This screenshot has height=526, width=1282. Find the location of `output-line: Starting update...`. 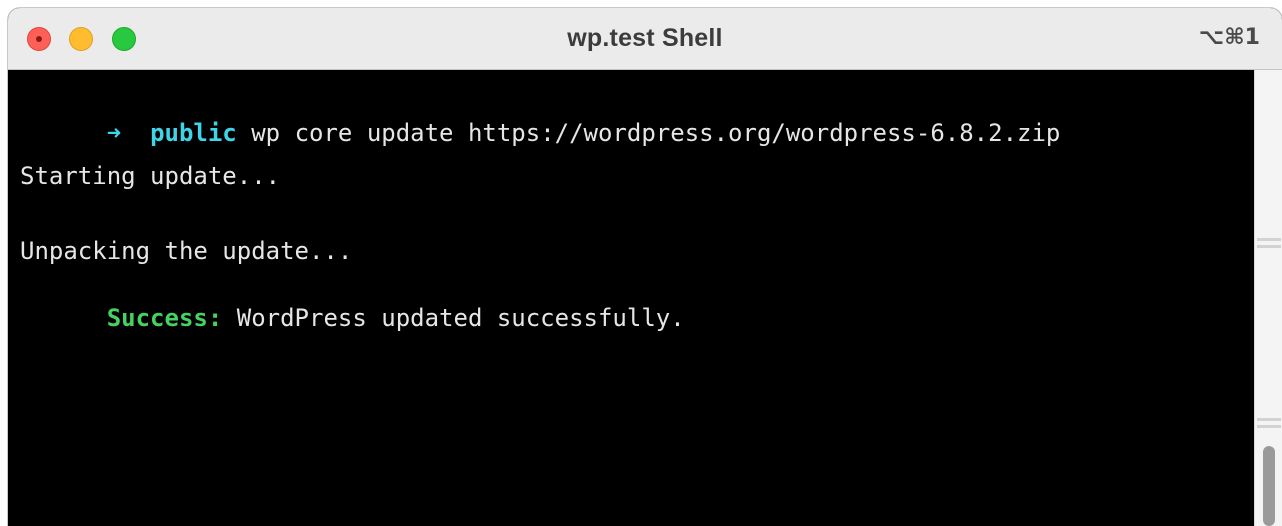

output-line: Starting update... is located at coordinates (150, 176).